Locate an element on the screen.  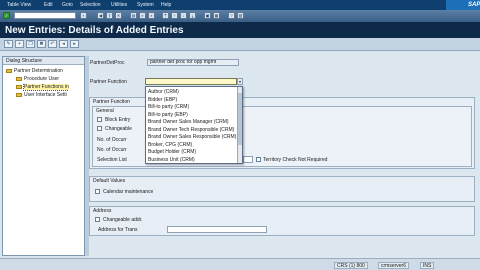
changeable-address-label: Changeable addr. is located at coordinates (123, 220).